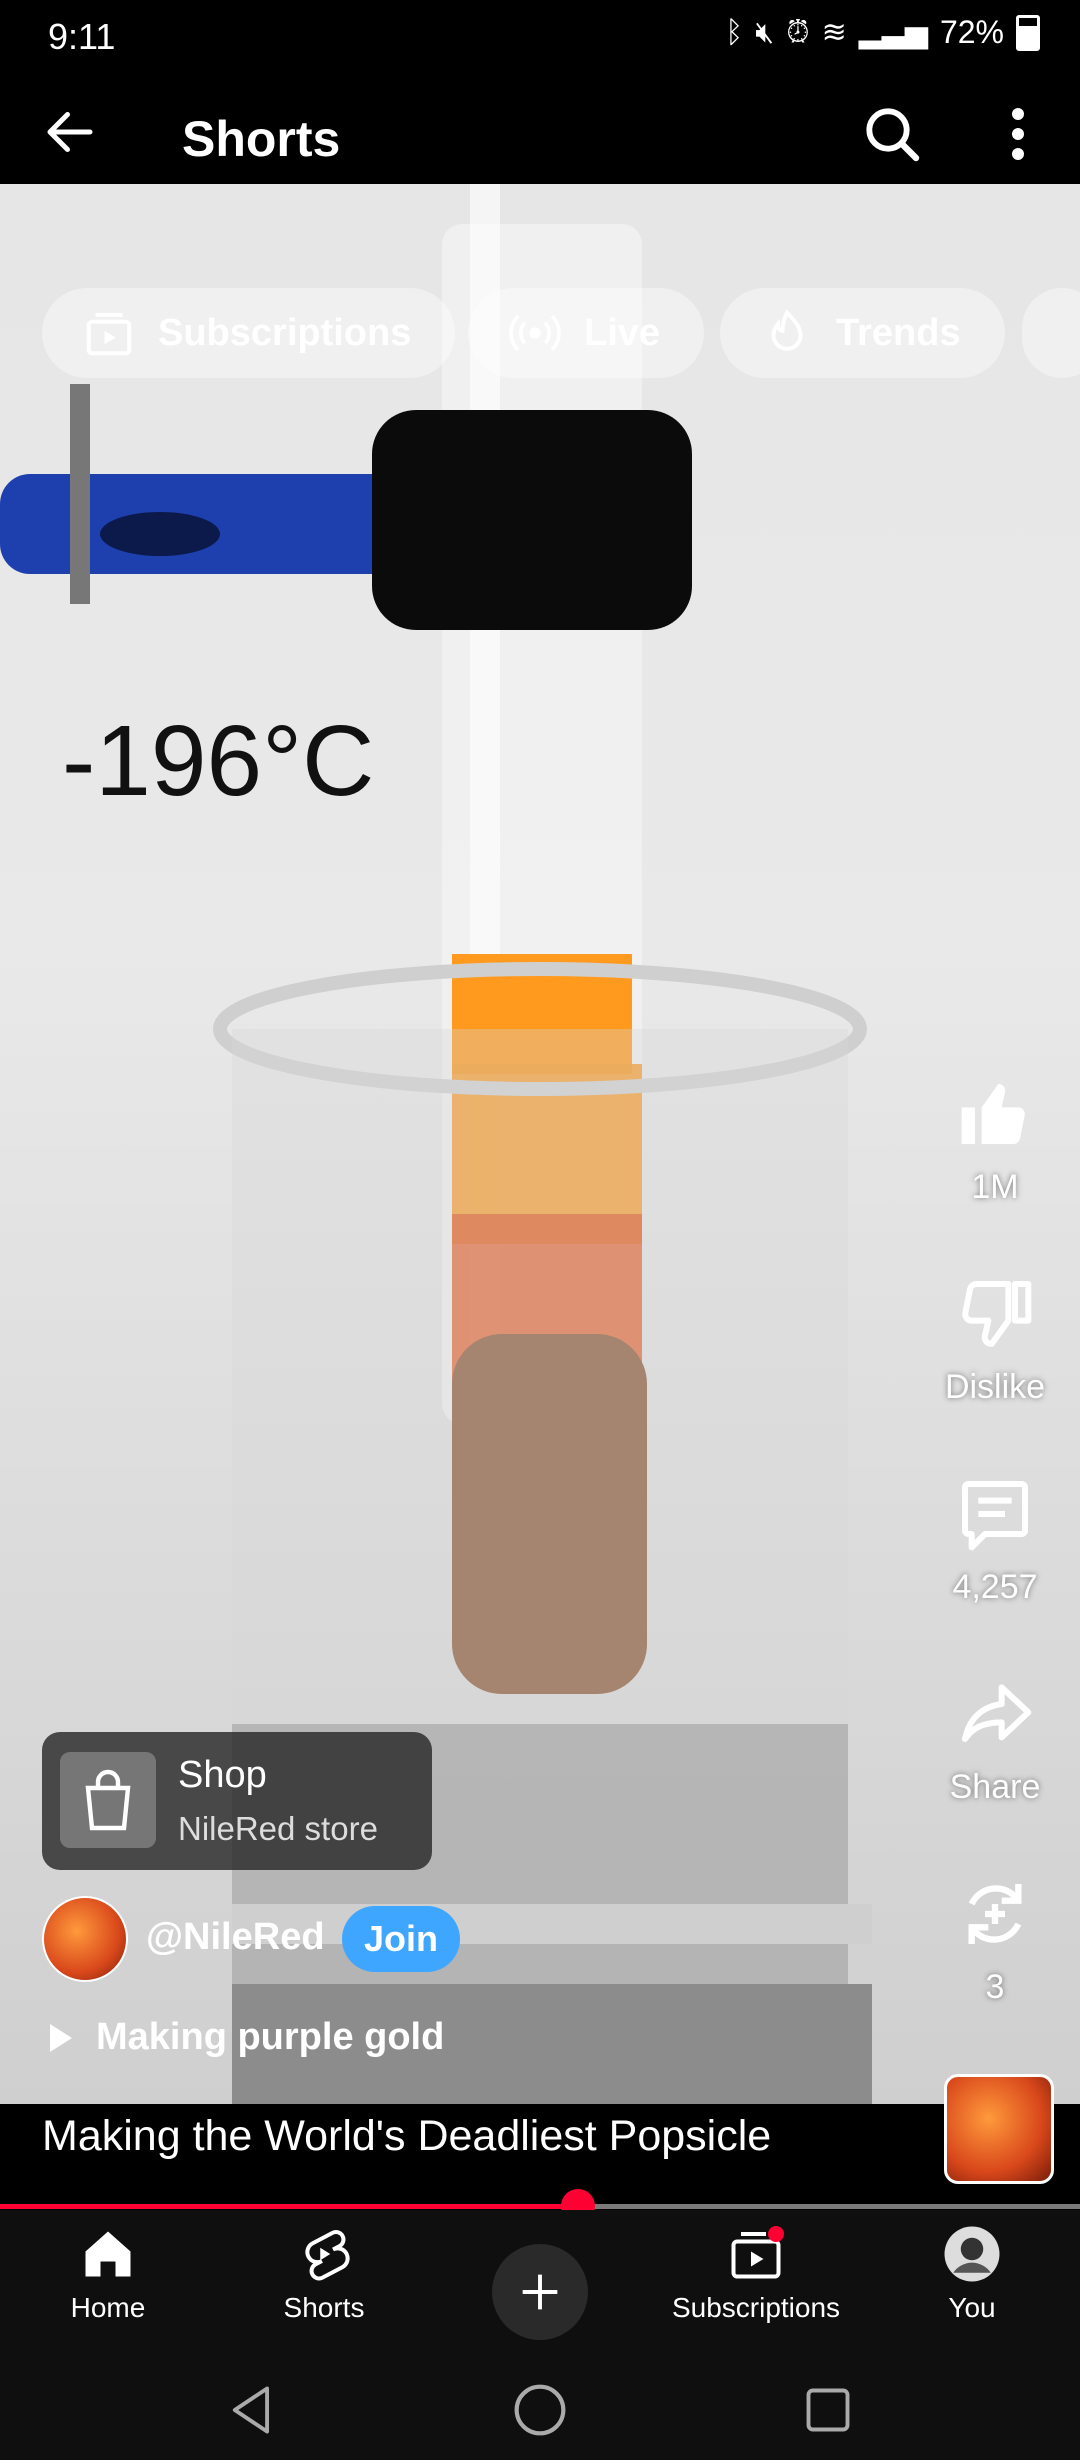 The image size is (1080, 2460). What do you see at coordinates (540, 132) in the screenshot?
I see `app-bar: Shorts` at bounding box center [540, 132].